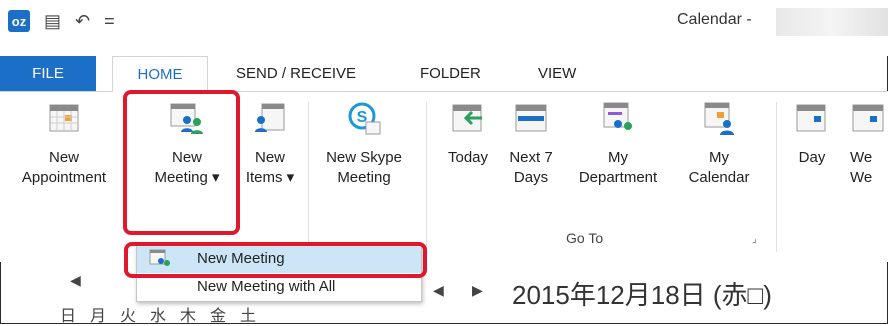 The image size is (888, 326). I want to click on current-date-heading: 2015年12月18日 (赤□), so click(642, 295).